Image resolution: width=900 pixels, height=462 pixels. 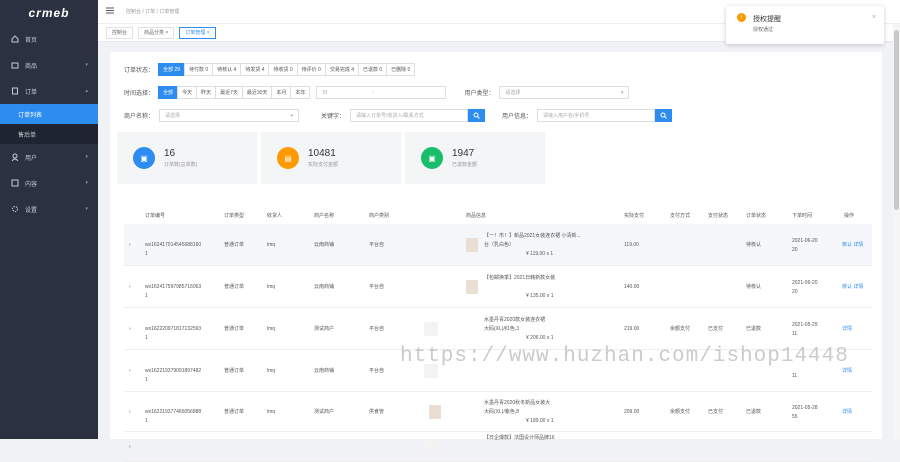 What do you see at coordinates (896, 231) in the screenshot?
I see `page-scrollbar` at bounding box center [896, 231].